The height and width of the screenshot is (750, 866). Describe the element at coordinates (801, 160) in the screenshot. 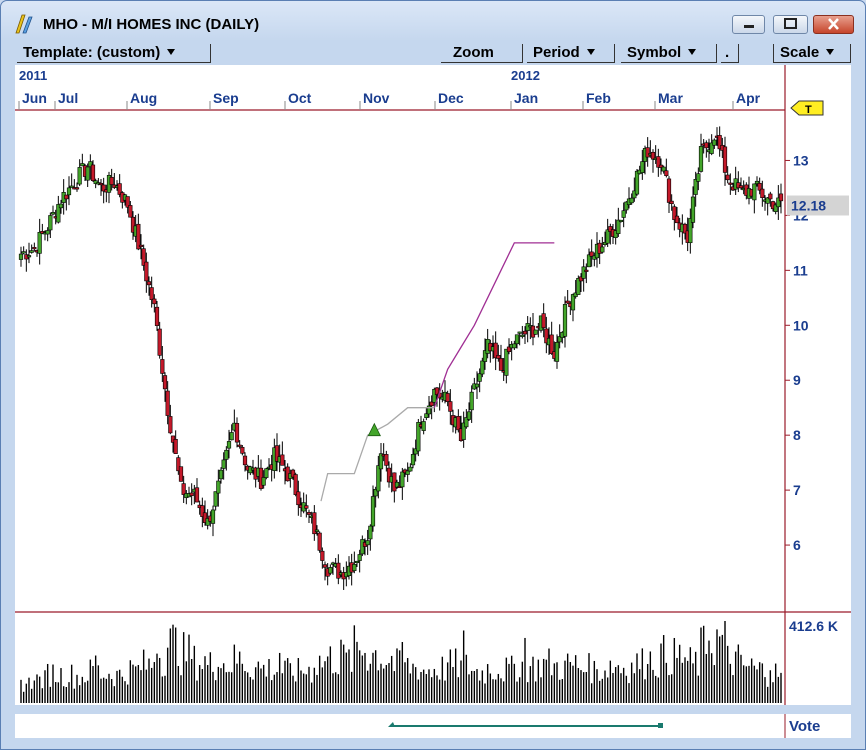

I see `price-tick-label: 13` at that location.